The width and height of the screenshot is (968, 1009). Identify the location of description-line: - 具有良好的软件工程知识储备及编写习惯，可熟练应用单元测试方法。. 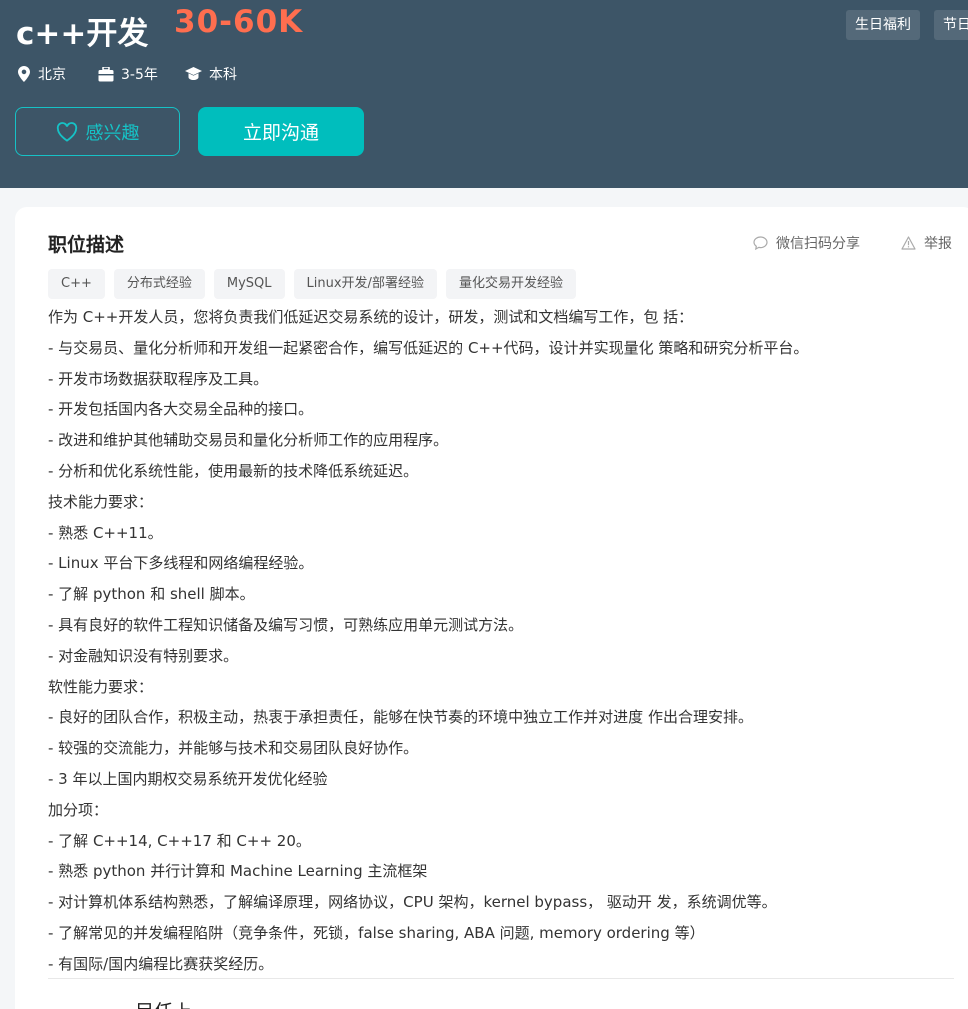
(286, 624).